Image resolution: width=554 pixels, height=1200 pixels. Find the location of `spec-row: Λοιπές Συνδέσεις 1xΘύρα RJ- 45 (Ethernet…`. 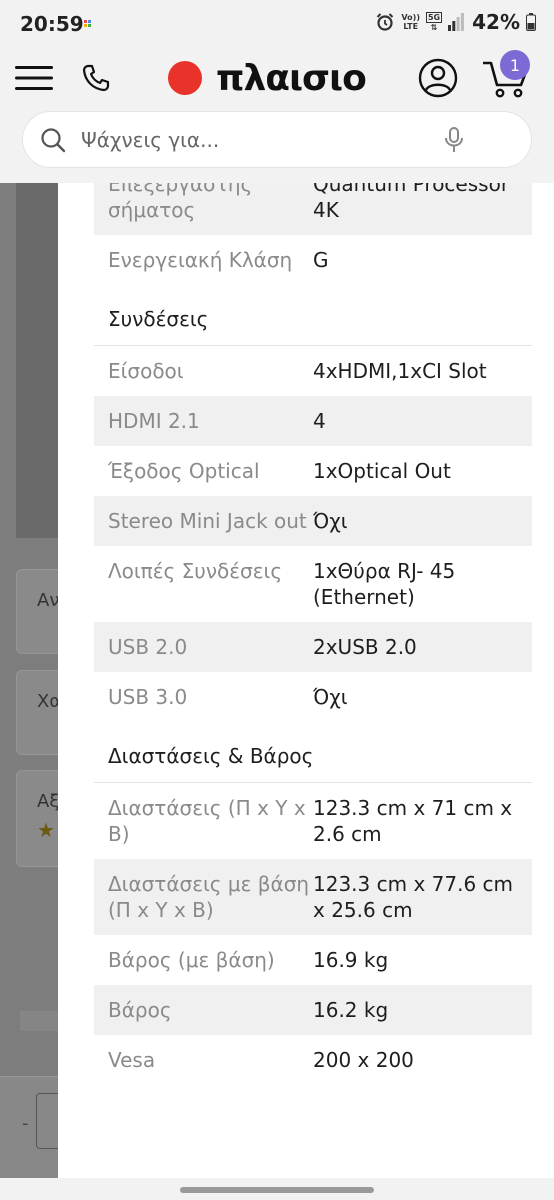

spec-row: Λοιπές Συνδέσεις 1xΘύρα RJ- 45 (Ethernet… is located at coordinates (313, 584).